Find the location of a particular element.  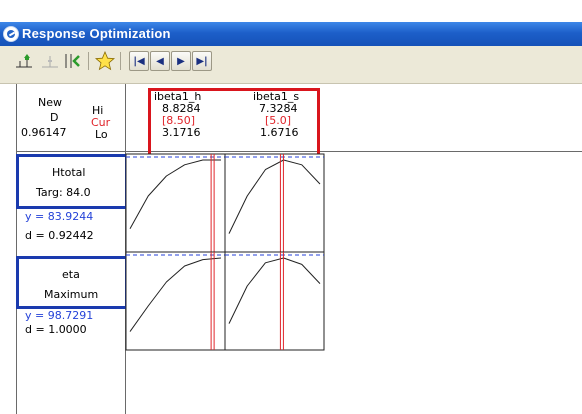

window-title: Response Optimization is located at coordinates (96, 33).